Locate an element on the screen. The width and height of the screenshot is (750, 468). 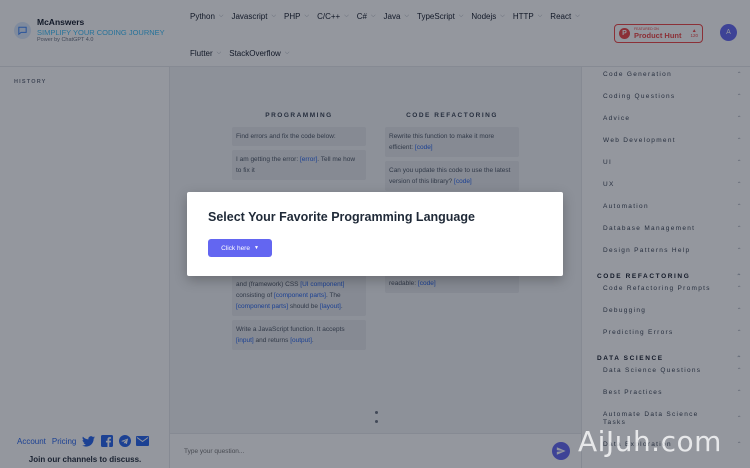
chevron-down-icon: ▼ is located at coordinates (256, 248).